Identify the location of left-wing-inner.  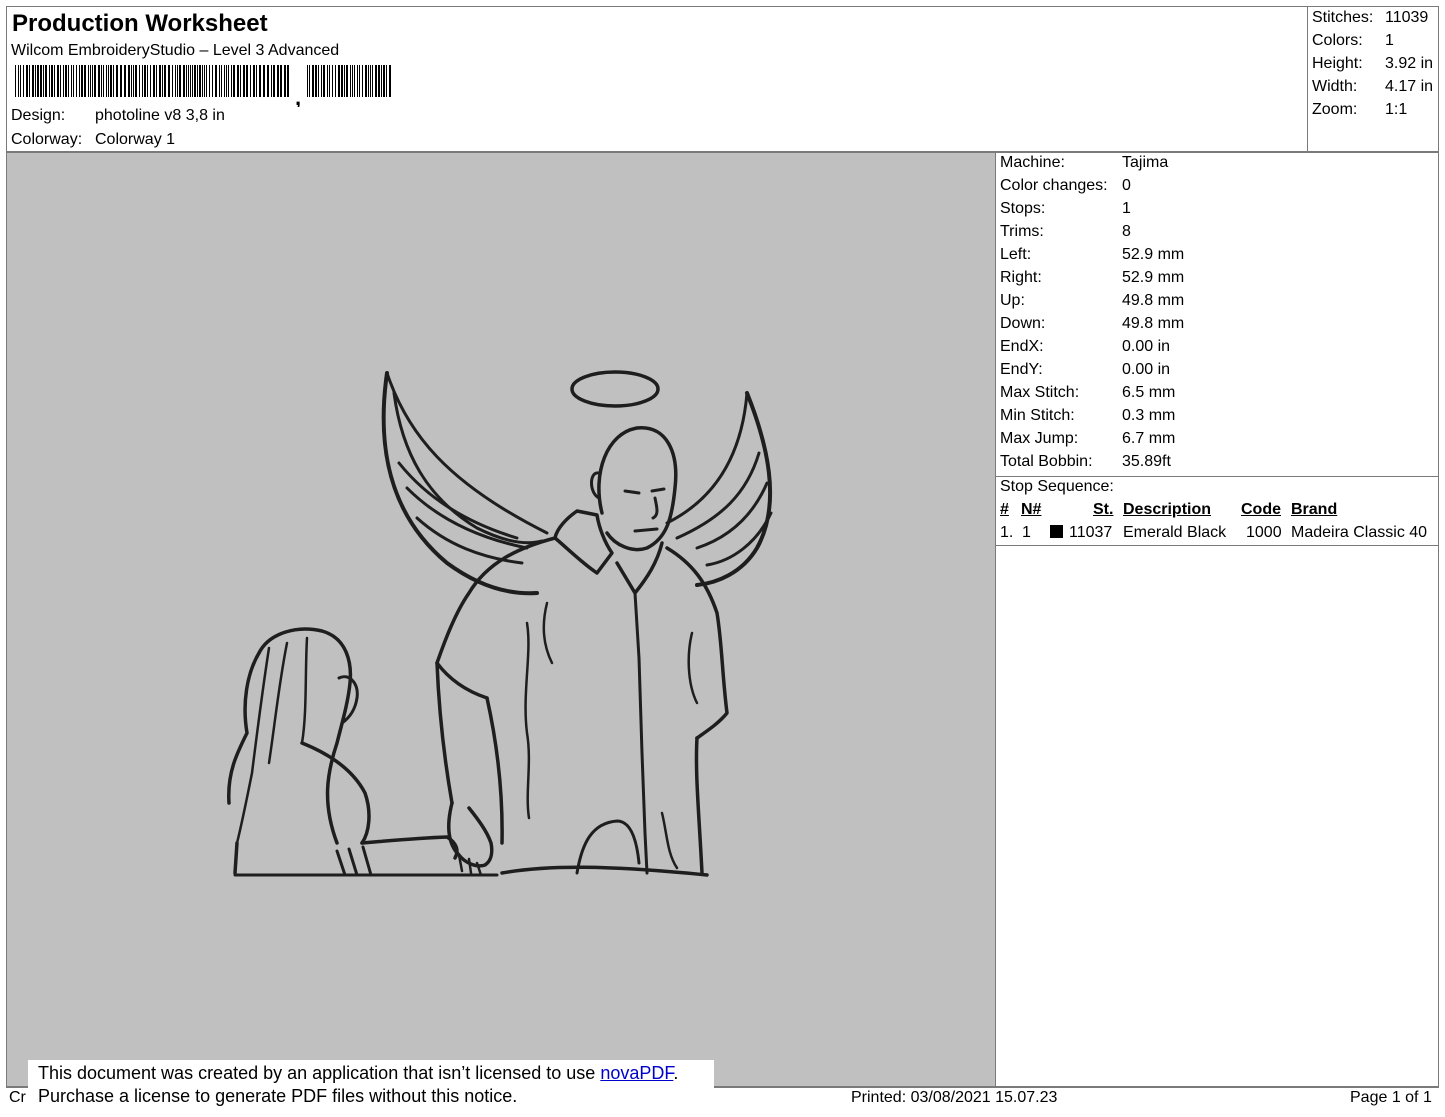
(468, 468).